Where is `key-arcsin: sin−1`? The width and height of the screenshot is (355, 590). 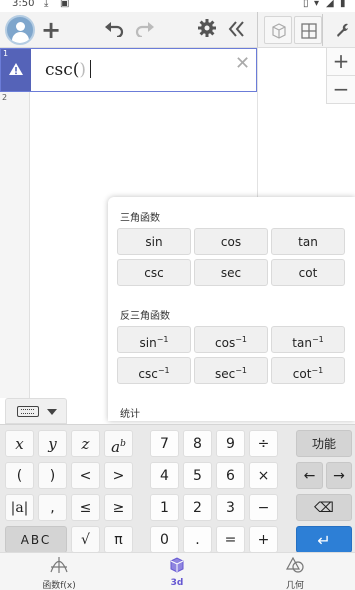
key-arcsin: sin−1 is located at coordinates (154, 339).